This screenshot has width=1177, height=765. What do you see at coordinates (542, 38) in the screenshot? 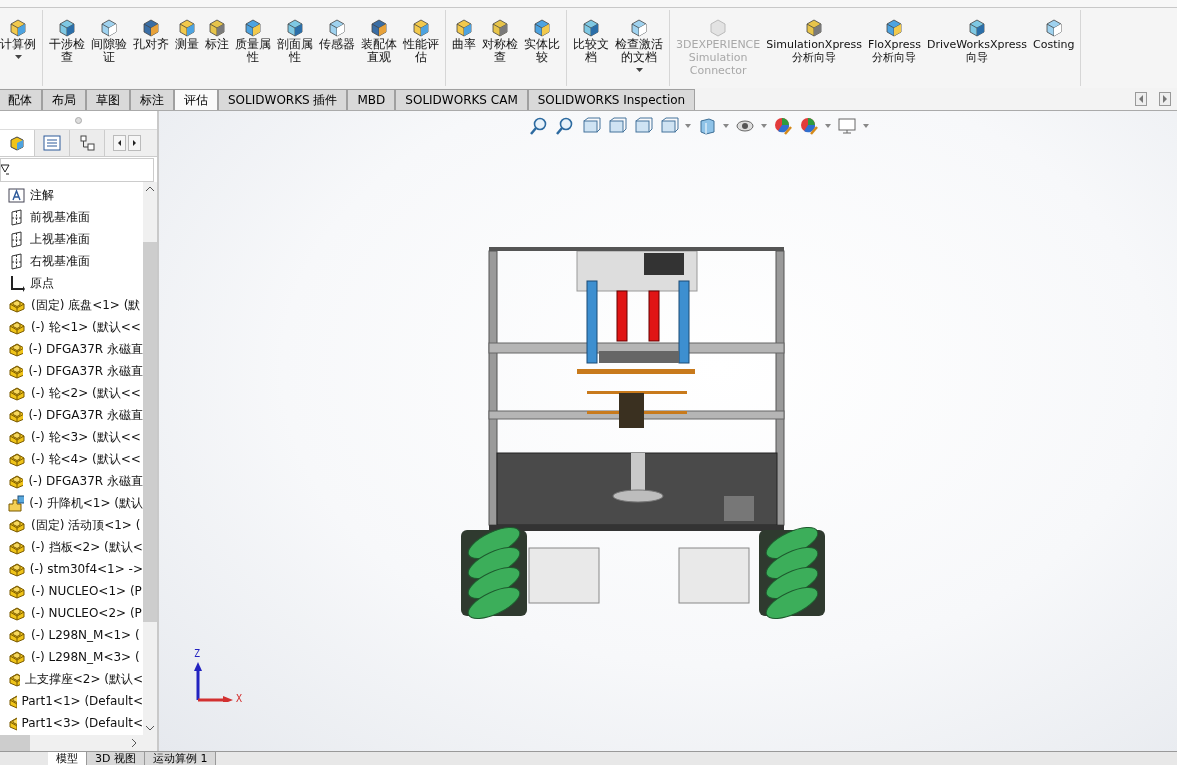
I see `ribbon-button: 实体比较` at bounding box center [542, 38].